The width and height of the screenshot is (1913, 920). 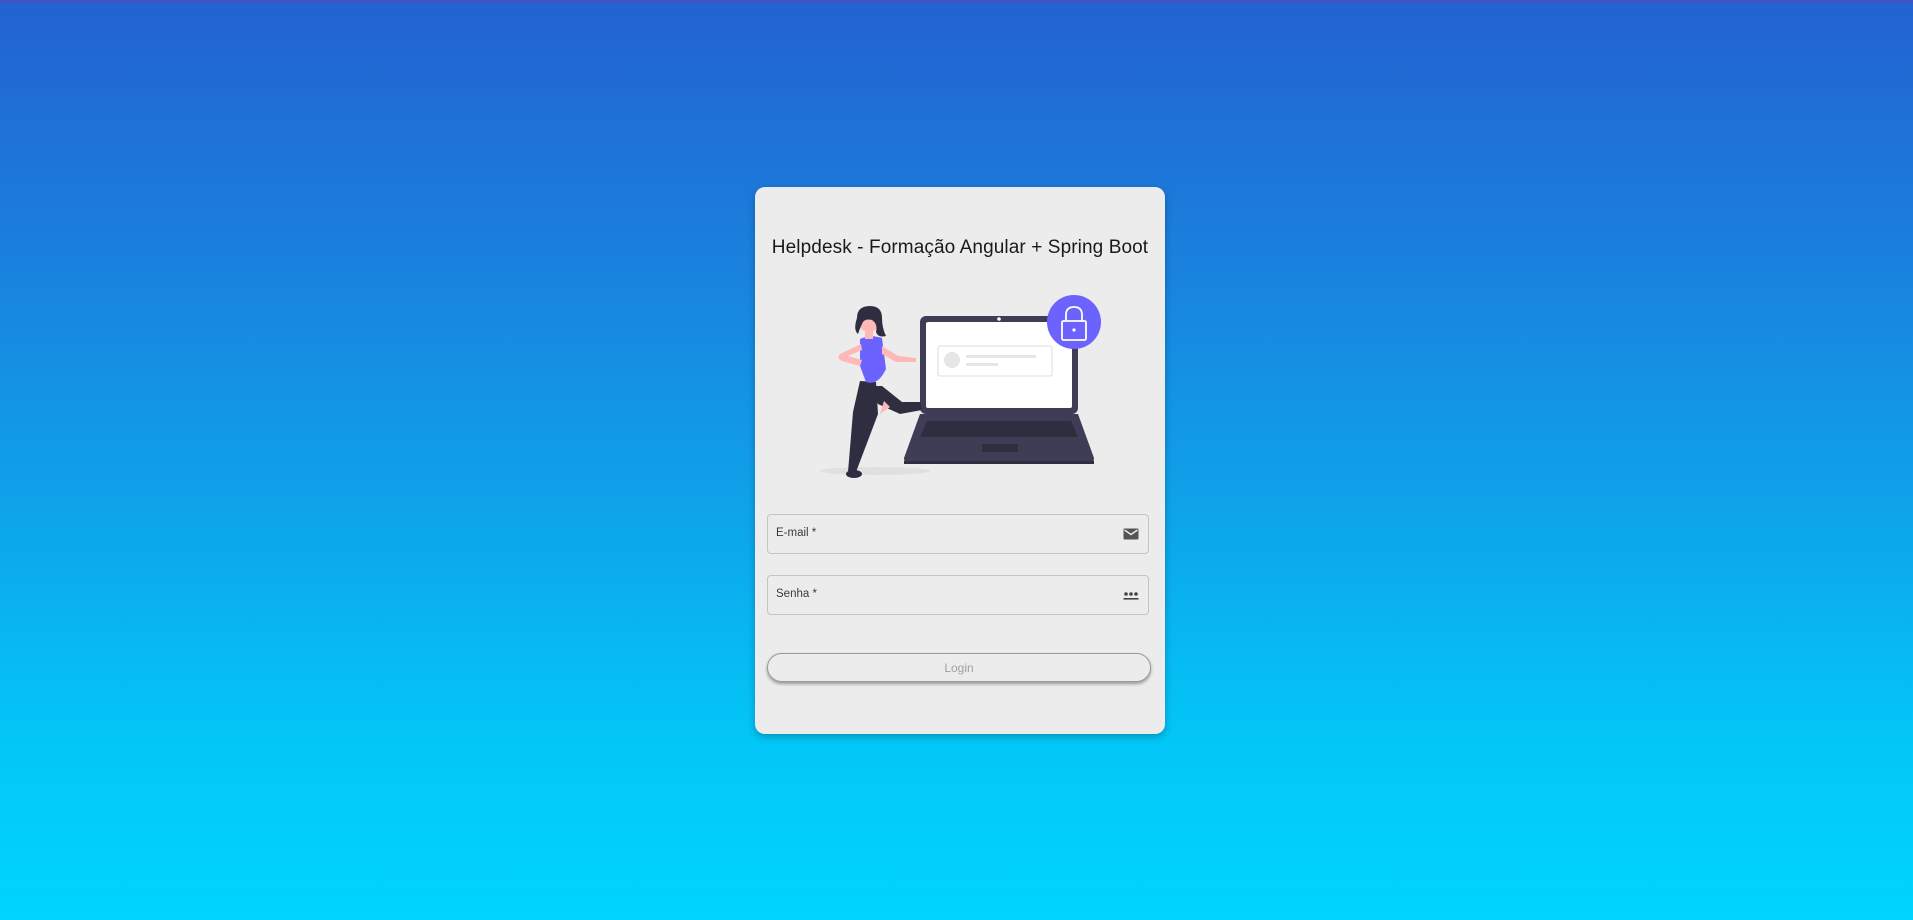 I want to click on email-input, so click(x=941, y=534).